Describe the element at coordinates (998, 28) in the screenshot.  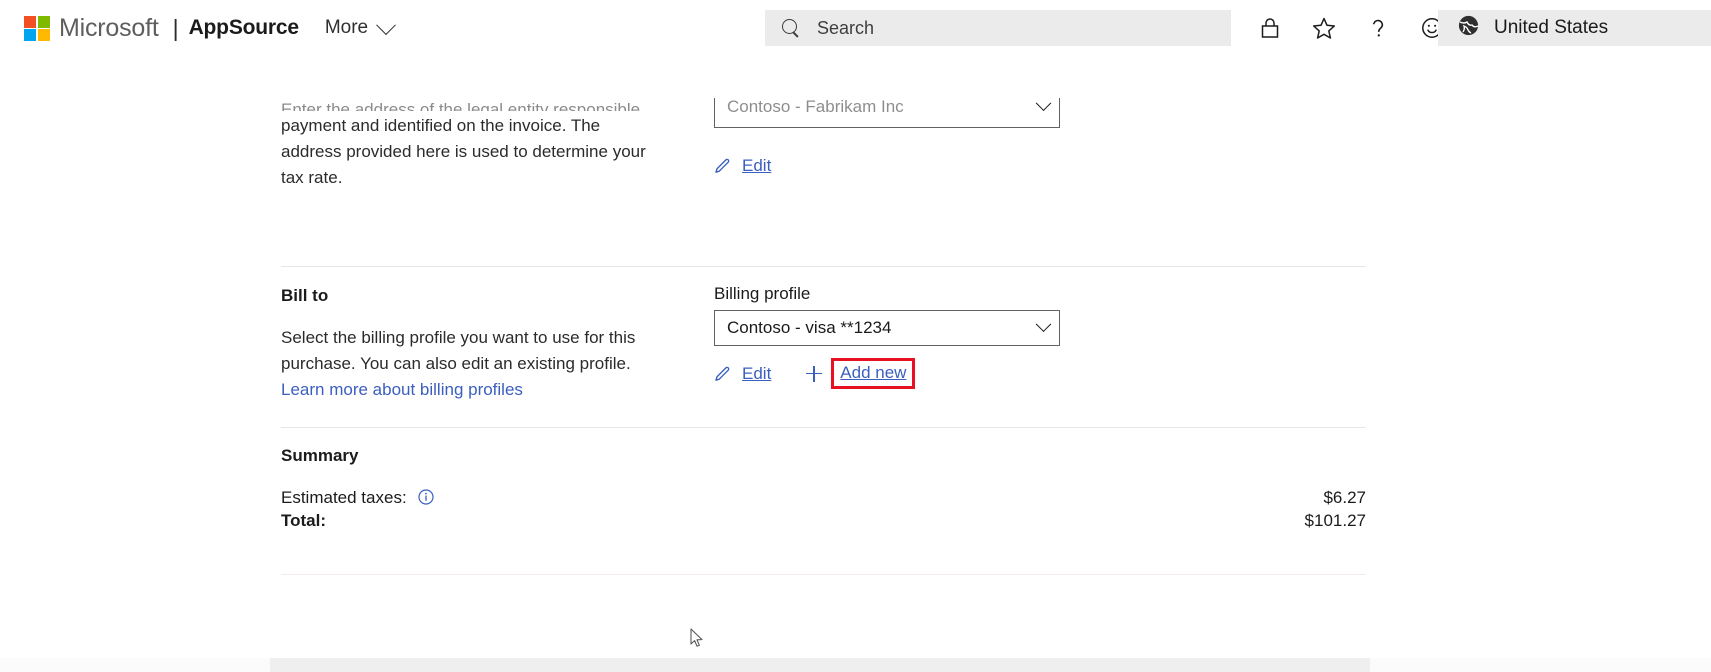
I see `search-input: Search` at that location.